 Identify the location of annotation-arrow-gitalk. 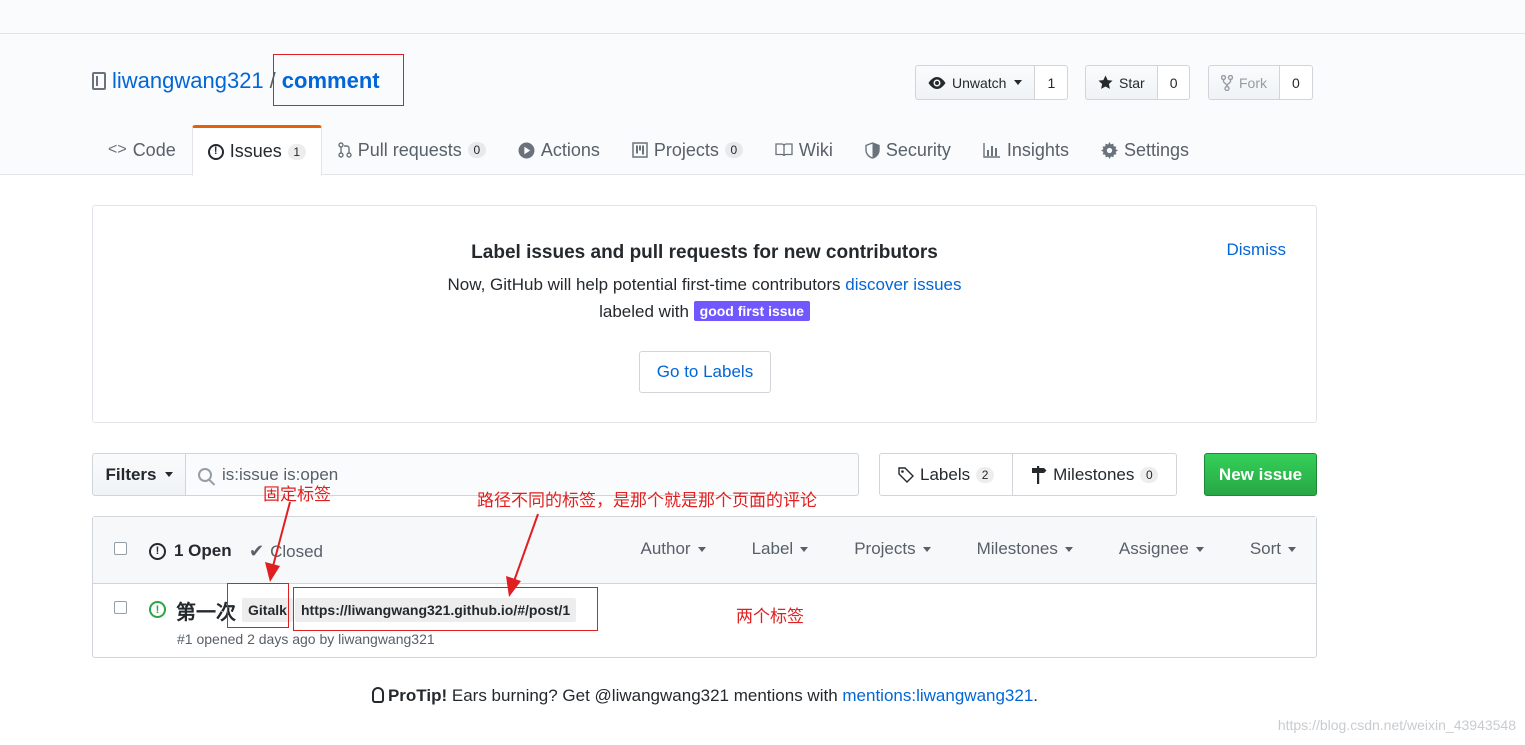
(278, 541).